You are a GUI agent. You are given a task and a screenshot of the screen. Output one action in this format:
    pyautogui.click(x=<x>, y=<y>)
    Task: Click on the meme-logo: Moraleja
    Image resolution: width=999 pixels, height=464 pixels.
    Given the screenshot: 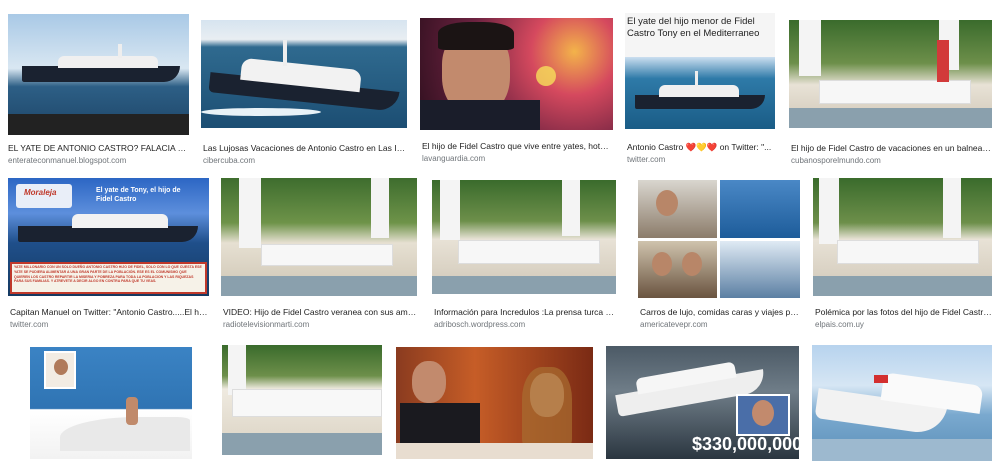 What is the action you would take?
    pyautogui.click(x=40, y=192)
    